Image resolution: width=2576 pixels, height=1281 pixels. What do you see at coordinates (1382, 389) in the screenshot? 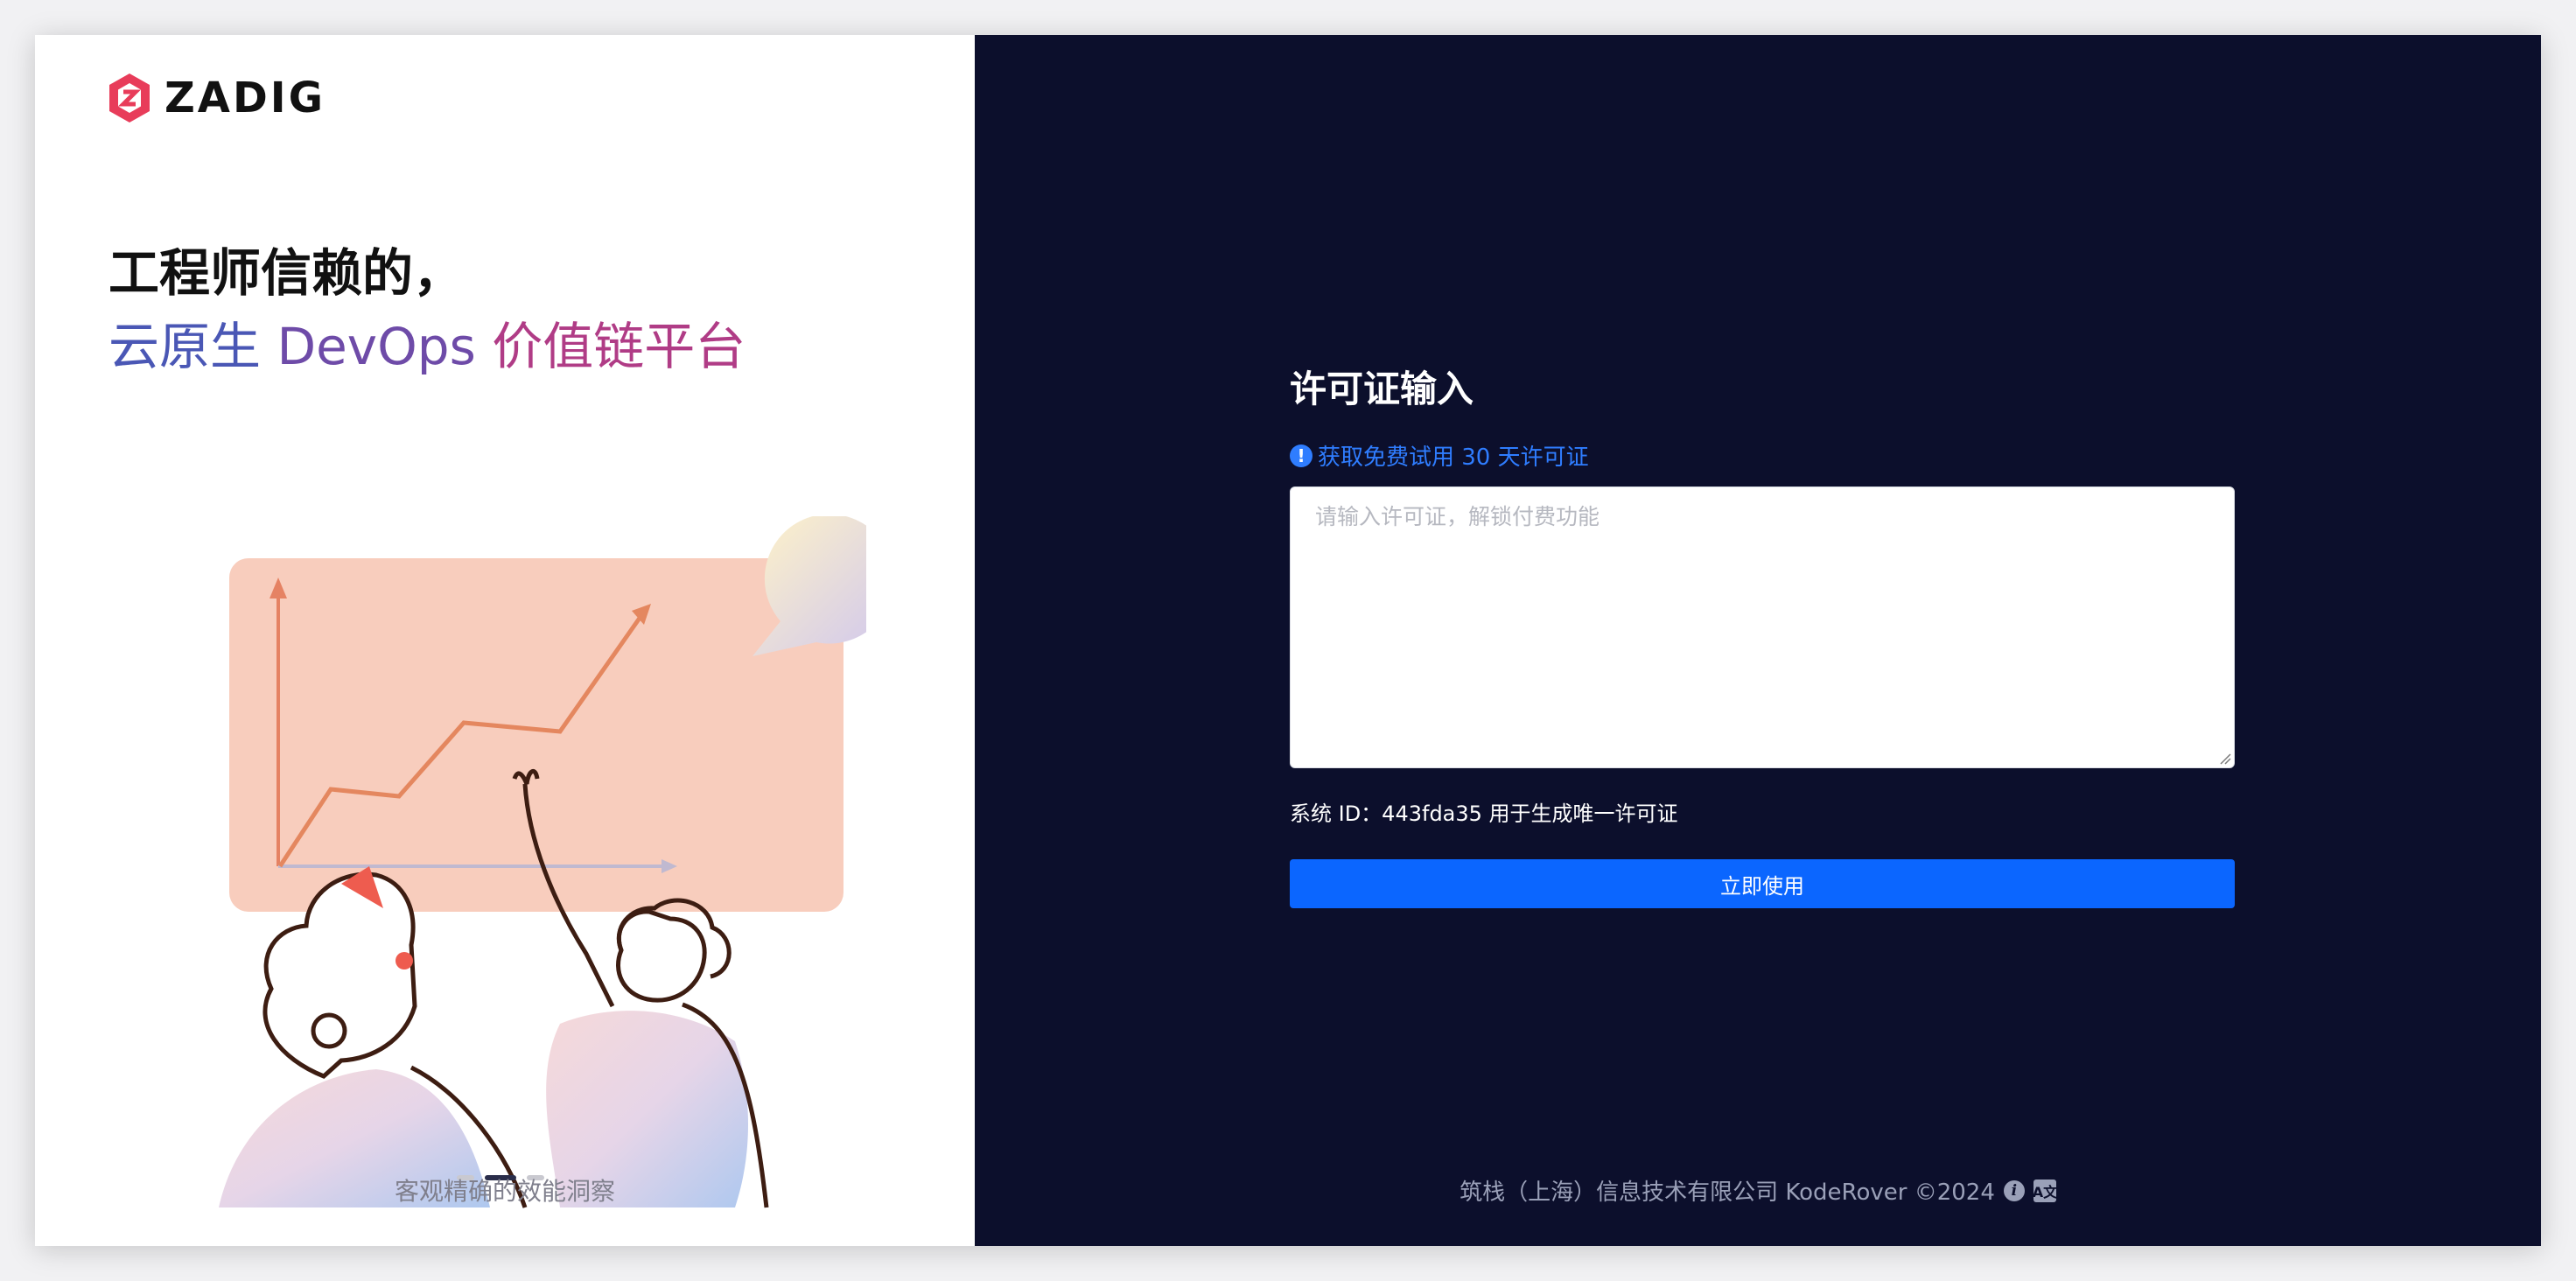
I see `form-title: 许可证输入` at bounding box center [1382, 389].